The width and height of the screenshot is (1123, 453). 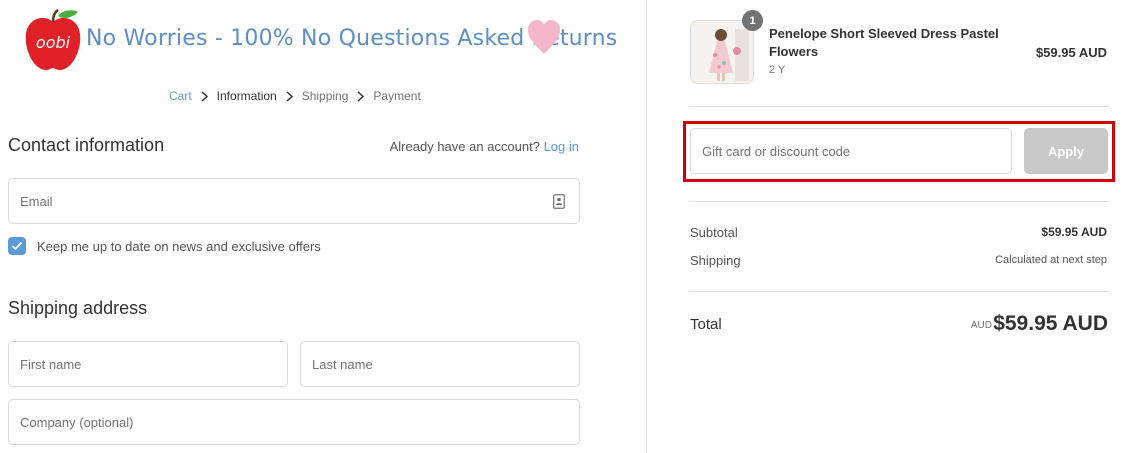 I want to click on email-field-wrapper, so click(x=294, y=201).